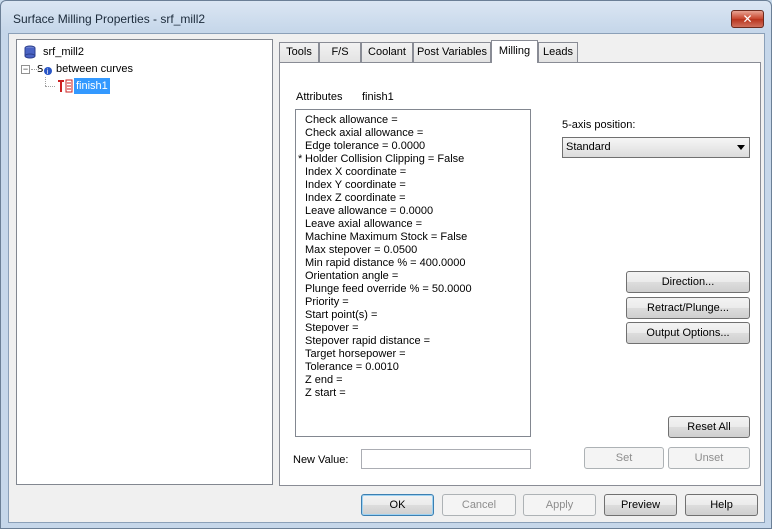 The width and height of the screenshot is (772, 529). I want to click on attribute-list-item: Index X coordinate =, so click(417, 172).